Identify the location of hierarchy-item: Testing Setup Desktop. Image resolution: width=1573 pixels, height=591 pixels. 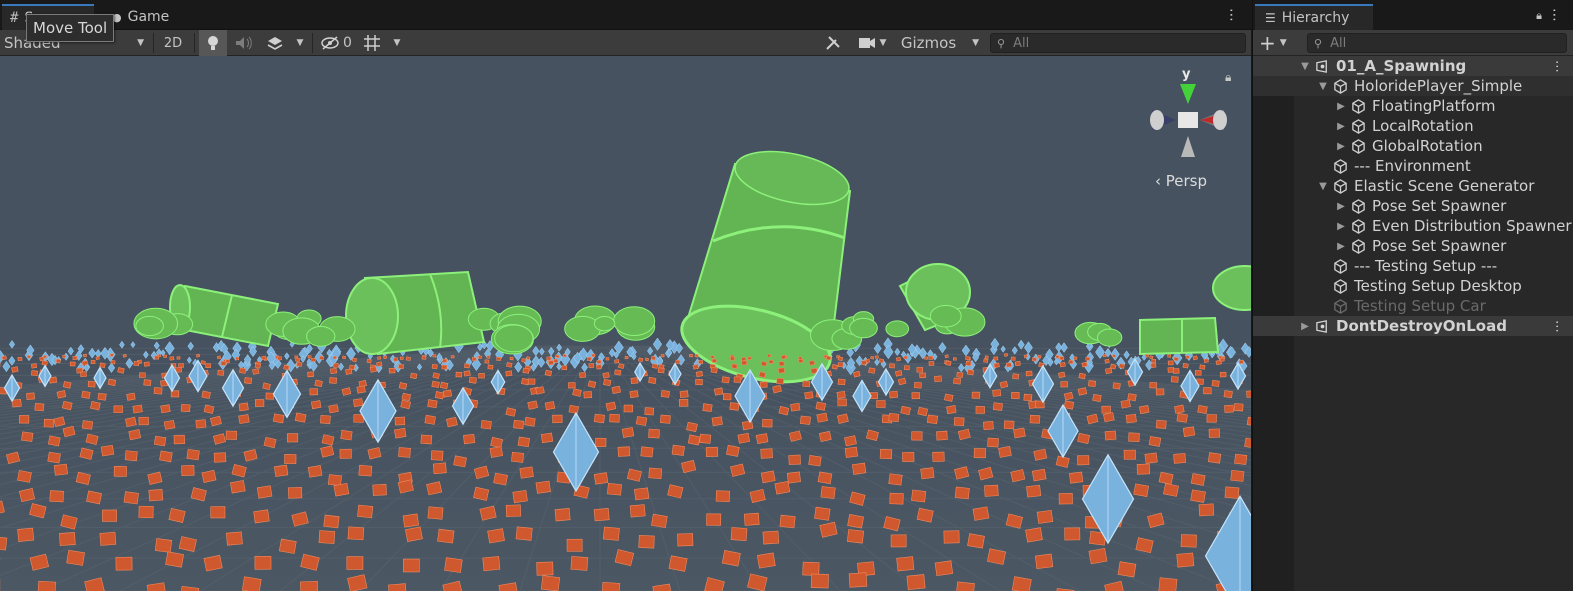
(1413, 286).